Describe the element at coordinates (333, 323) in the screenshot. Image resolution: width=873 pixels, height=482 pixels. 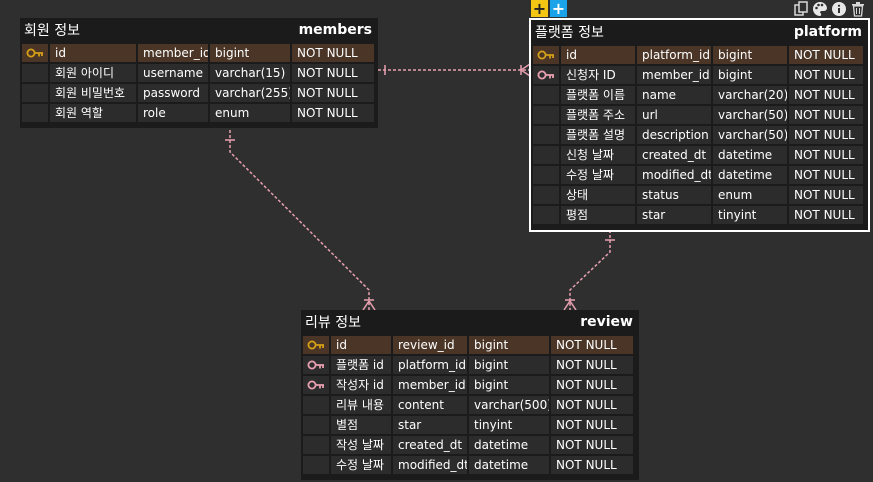
I see `table-title-ko: 리뷰 정보` at that location.